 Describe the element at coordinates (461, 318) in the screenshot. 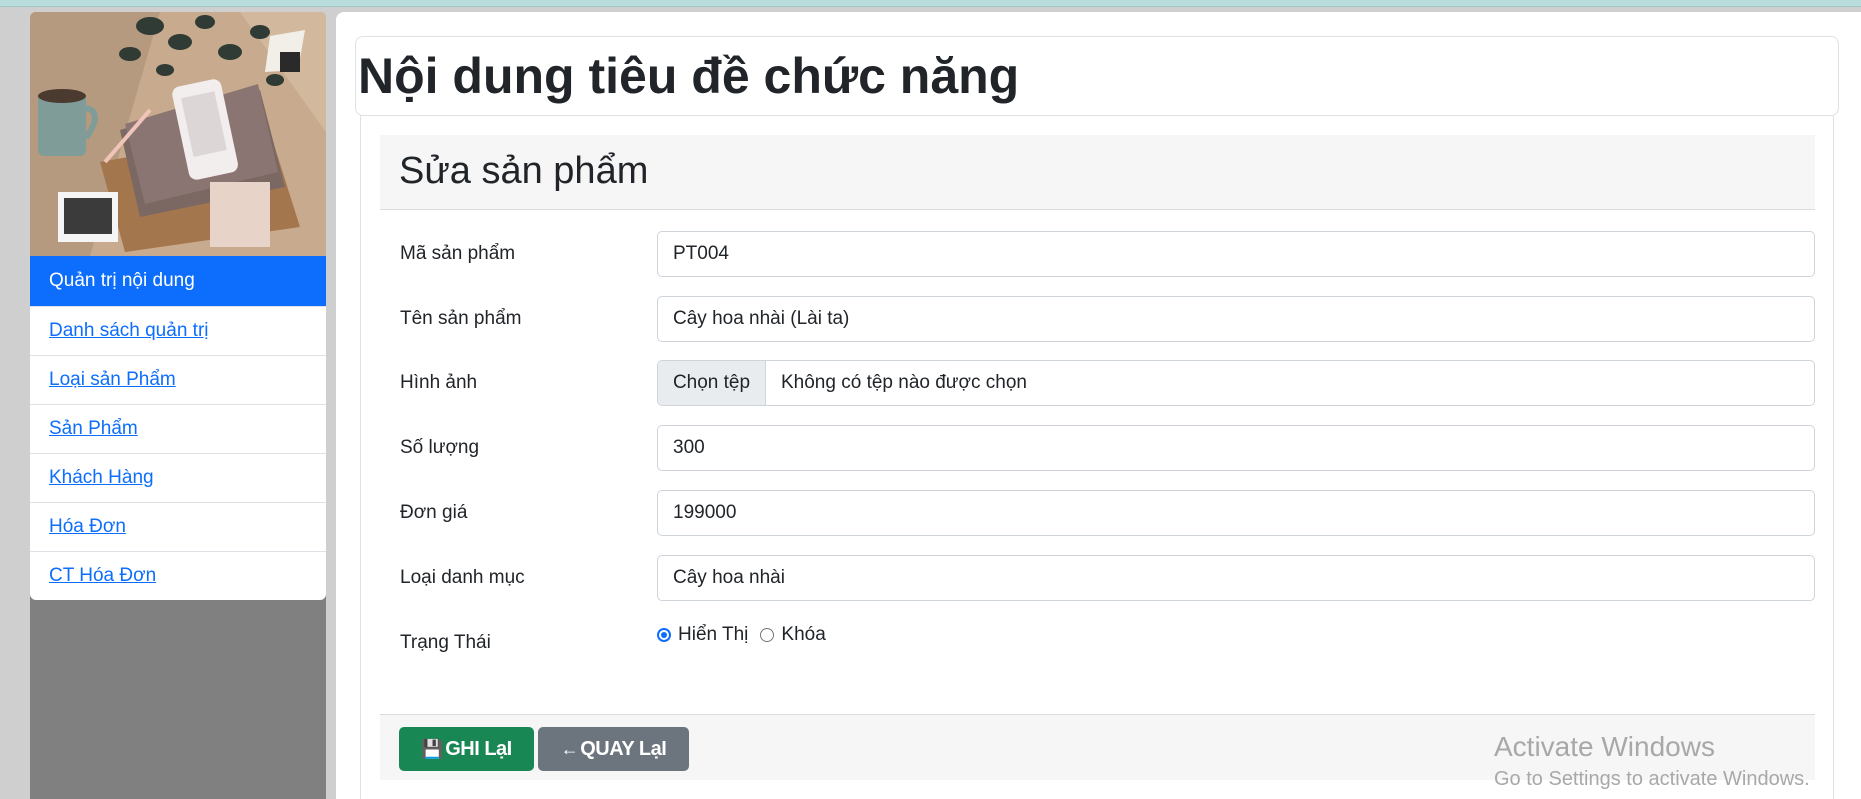

I see `product-name-label: Tên sản phẩm` at that location.